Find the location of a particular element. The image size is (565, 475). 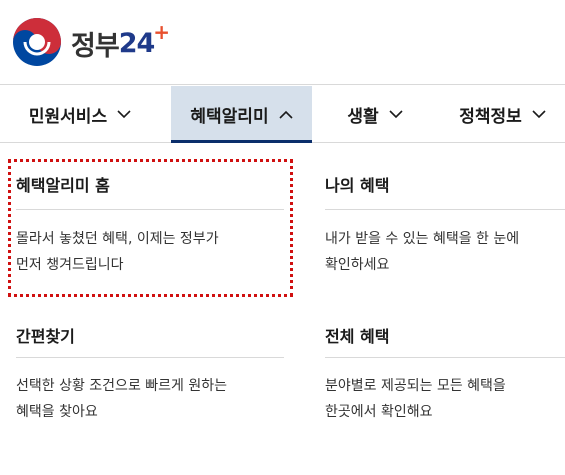

taegeuk-emblem-icon is located at coordinates (37, 42).